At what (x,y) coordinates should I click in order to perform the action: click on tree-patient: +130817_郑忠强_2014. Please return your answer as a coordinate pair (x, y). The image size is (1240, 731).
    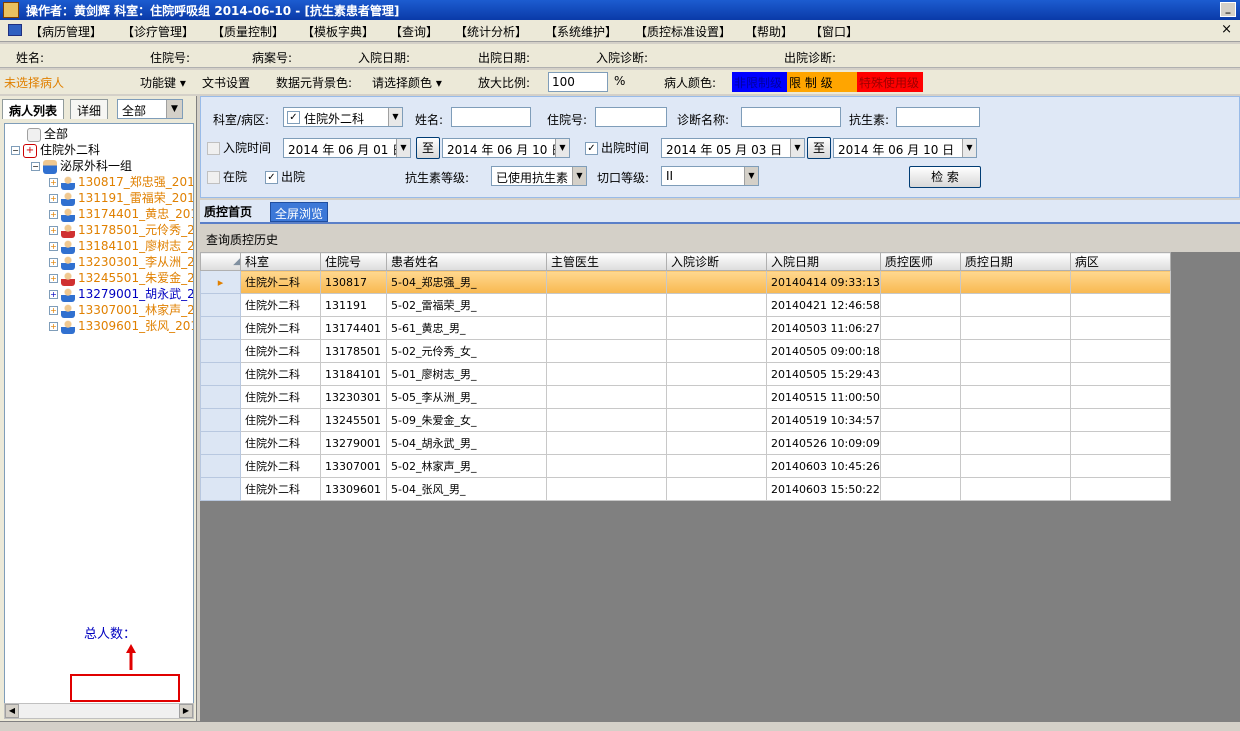
    Looking at the image, I should click on (121, 182).